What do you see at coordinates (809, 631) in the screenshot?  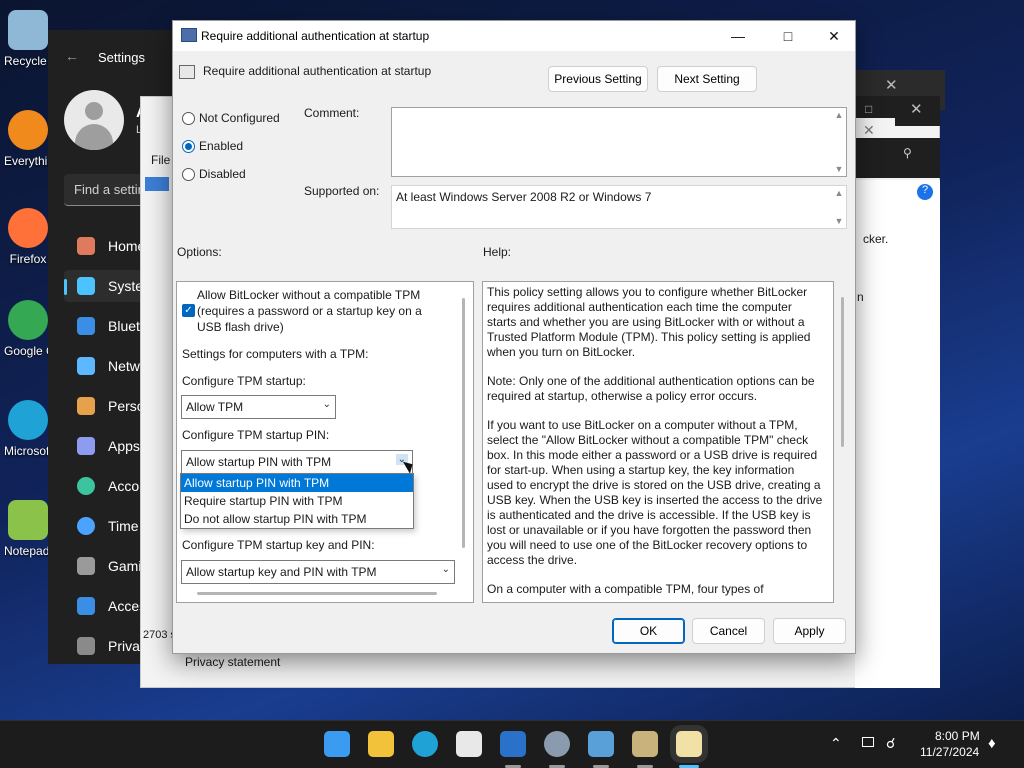 I see `apply-button: Apply` at bounding box center [809, 631].